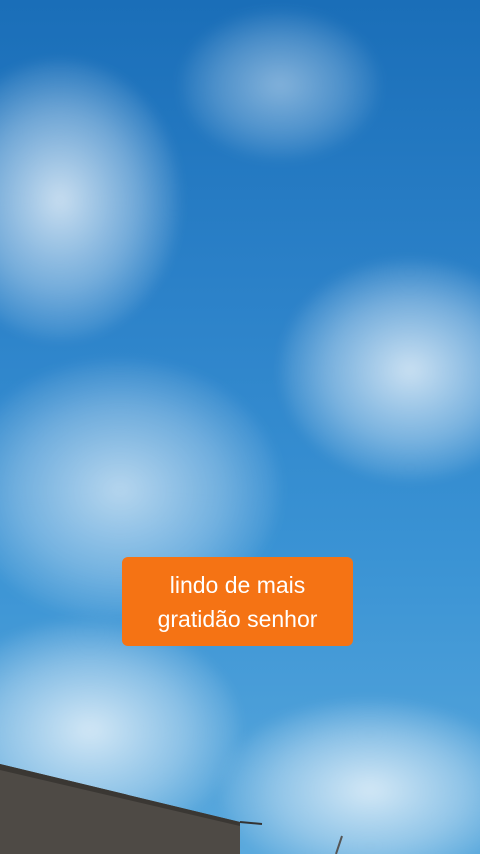 The height and width of the screenshot is (854, 480). Describe the element at coordinates (380, 370) in the screenshot. I see `cloud-right` at that location.